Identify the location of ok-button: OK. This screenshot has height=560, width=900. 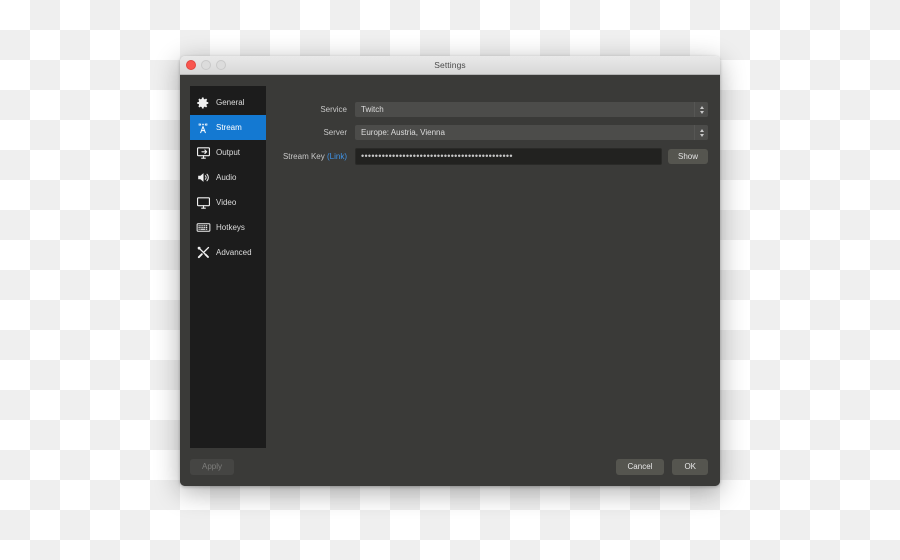
(690, 467).